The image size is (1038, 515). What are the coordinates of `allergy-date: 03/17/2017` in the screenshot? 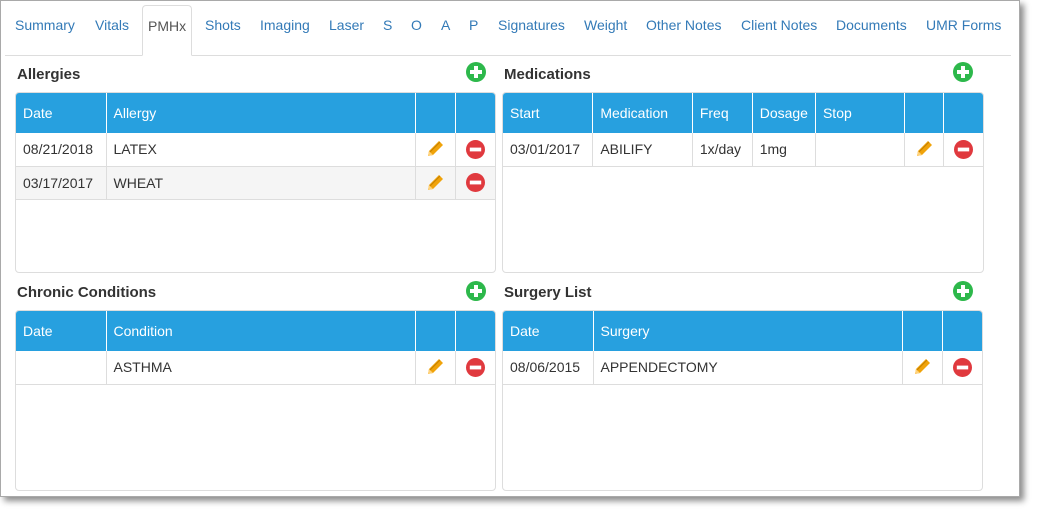 It's located at (61, 183).